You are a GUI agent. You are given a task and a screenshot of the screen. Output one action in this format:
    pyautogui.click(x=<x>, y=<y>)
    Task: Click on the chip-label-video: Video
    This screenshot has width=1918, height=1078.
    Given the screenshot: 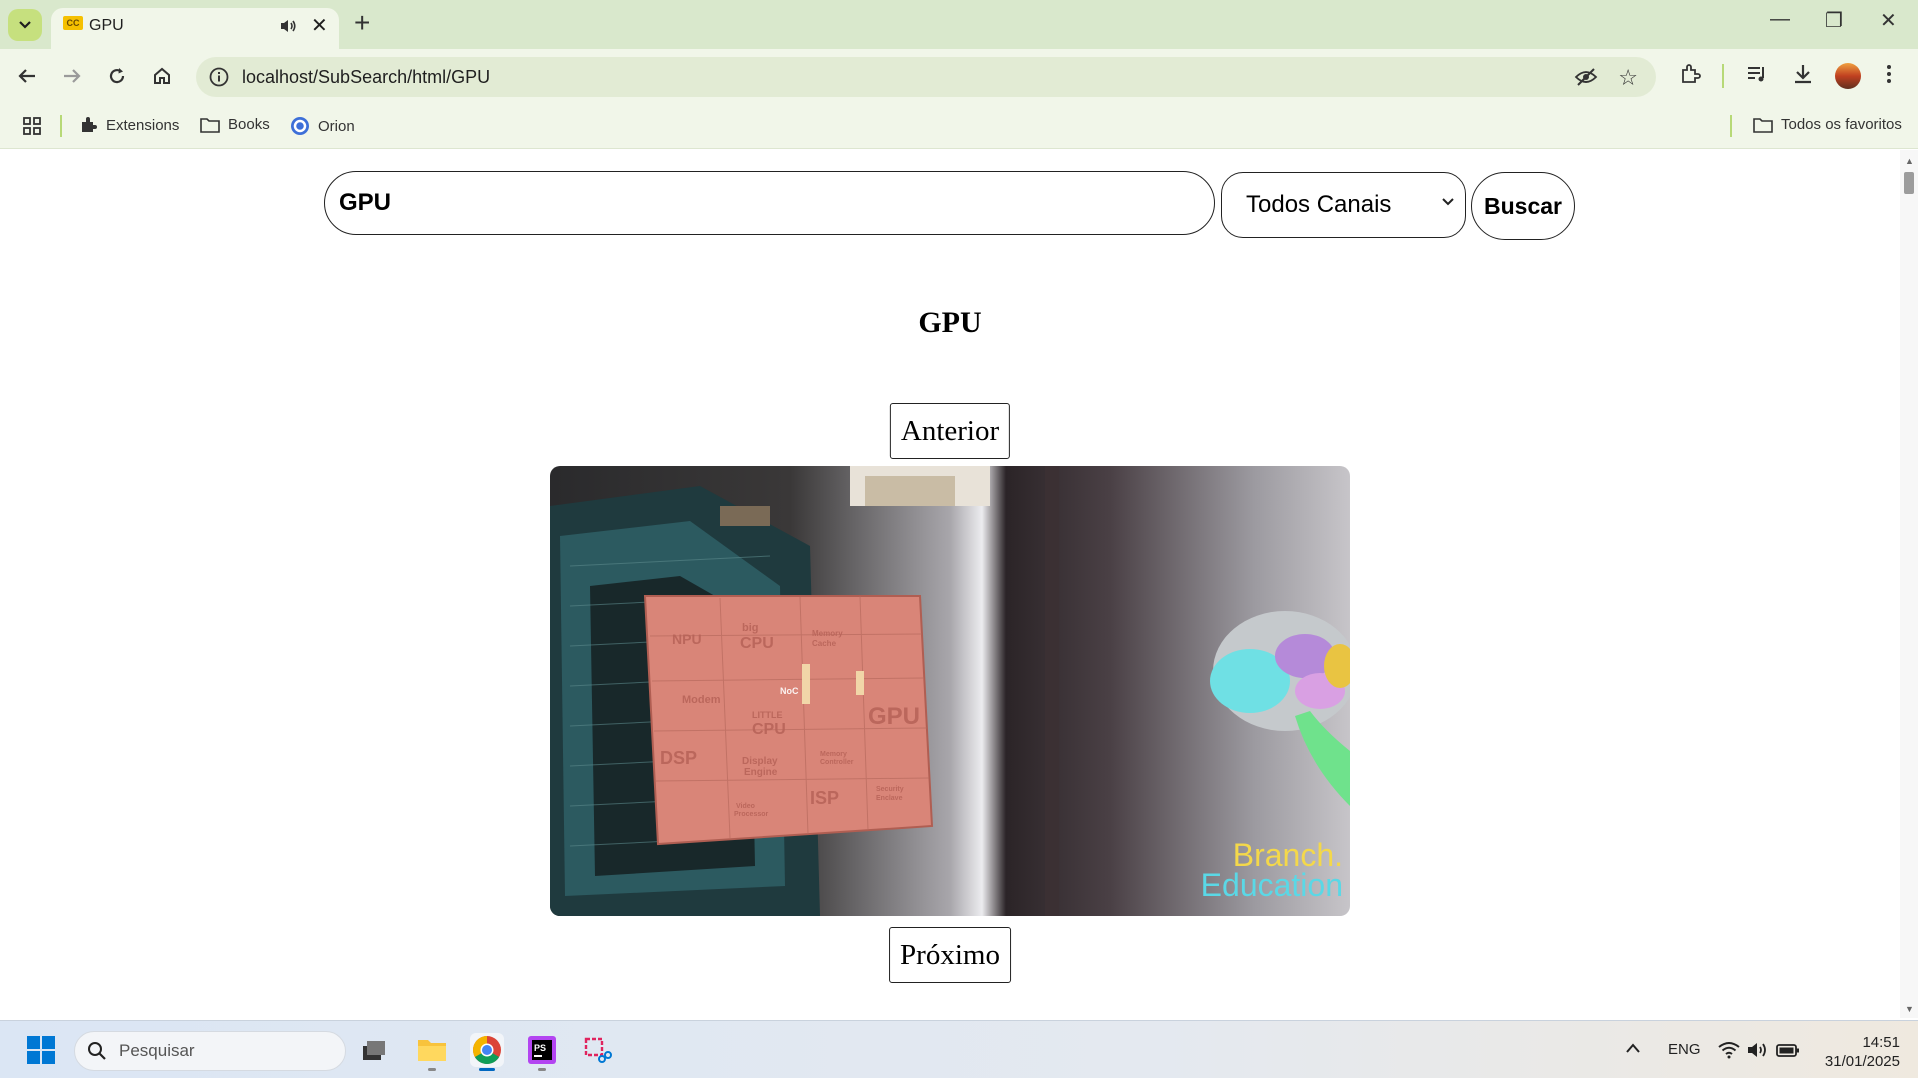 What is the action you would take?
    pyautogui.click(x=745, y=806)
    